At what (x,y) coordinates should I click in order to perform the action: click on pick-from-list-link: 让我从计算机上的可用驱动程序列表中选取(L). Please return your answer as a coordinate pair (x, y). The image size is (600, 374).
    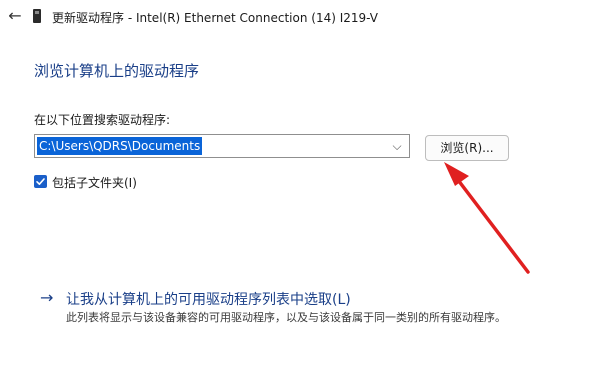
    Looking at the image, I should click on (208, 299).